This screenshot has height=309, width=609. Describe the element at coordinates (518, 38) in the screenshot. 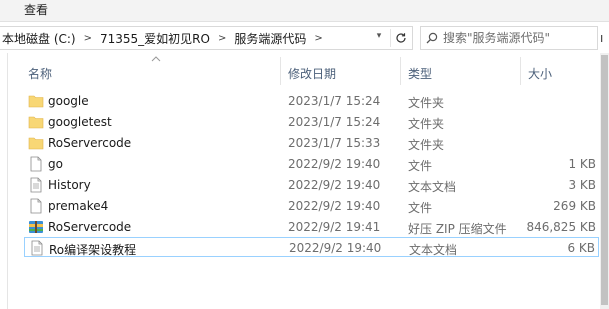

I see `search-input` at that location.